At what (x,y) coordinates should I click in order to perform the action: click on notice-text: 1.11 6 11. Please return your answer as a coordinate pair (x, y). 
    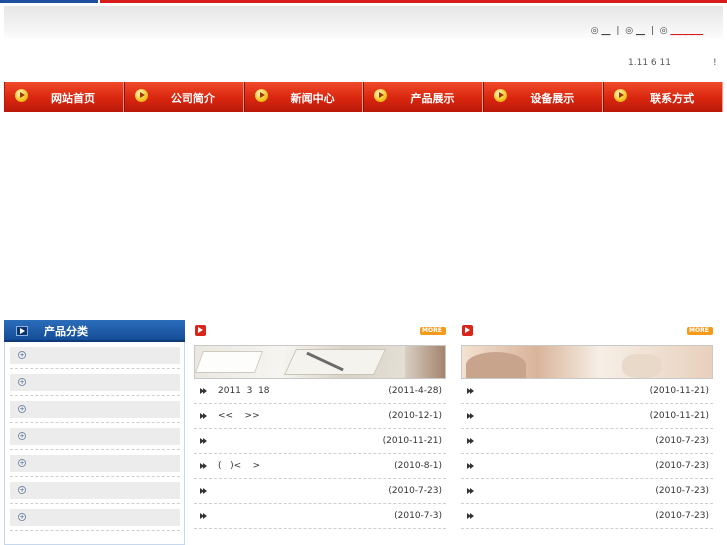
    Looking at the image, I should click on (649, 63).